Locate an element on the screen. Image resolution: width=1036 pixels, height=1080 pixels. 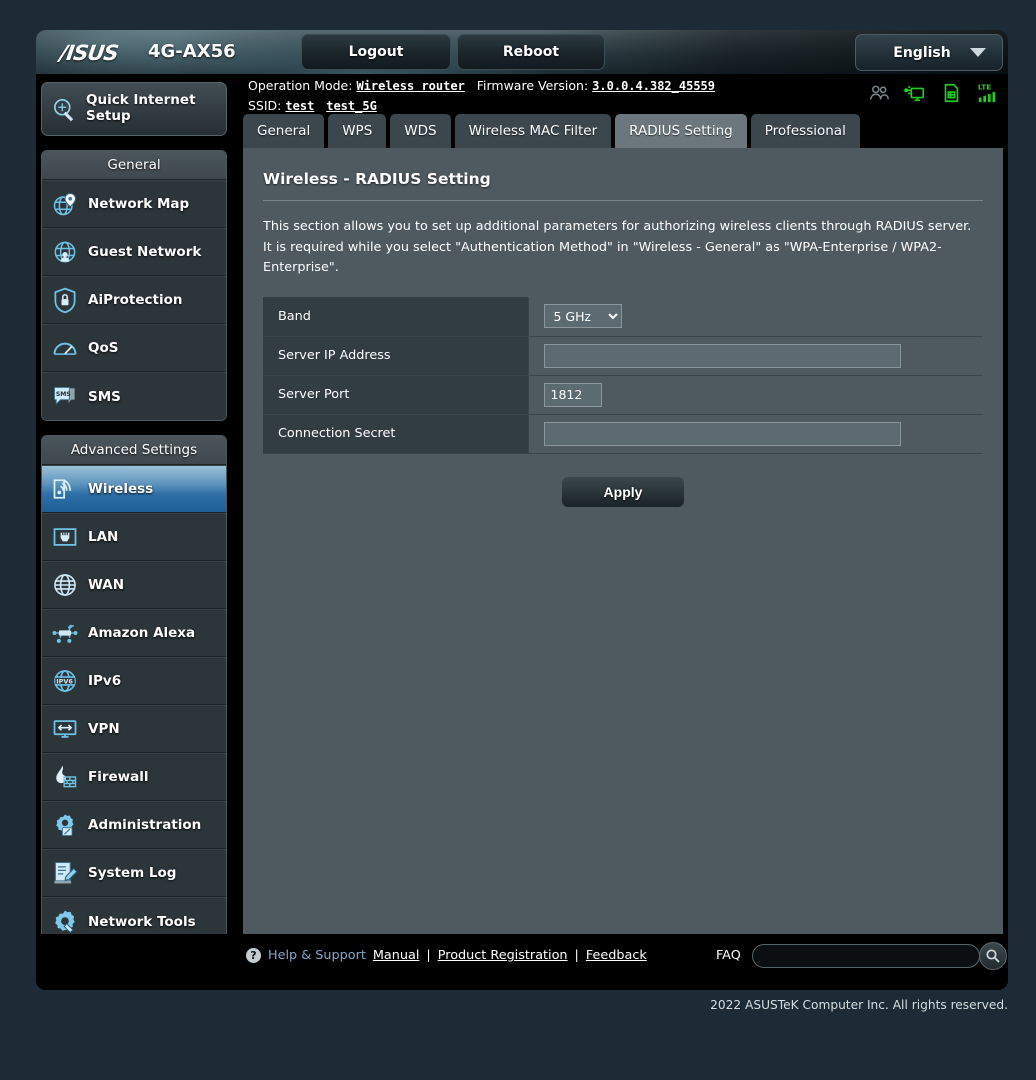
help-support-label: Help & Support is located at coordinates (317, 955).